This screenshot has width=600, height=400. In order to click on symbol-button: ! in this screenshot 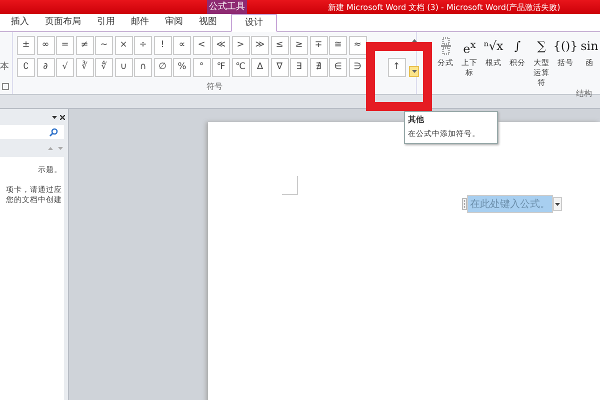, I will do `click(163, 45)`.